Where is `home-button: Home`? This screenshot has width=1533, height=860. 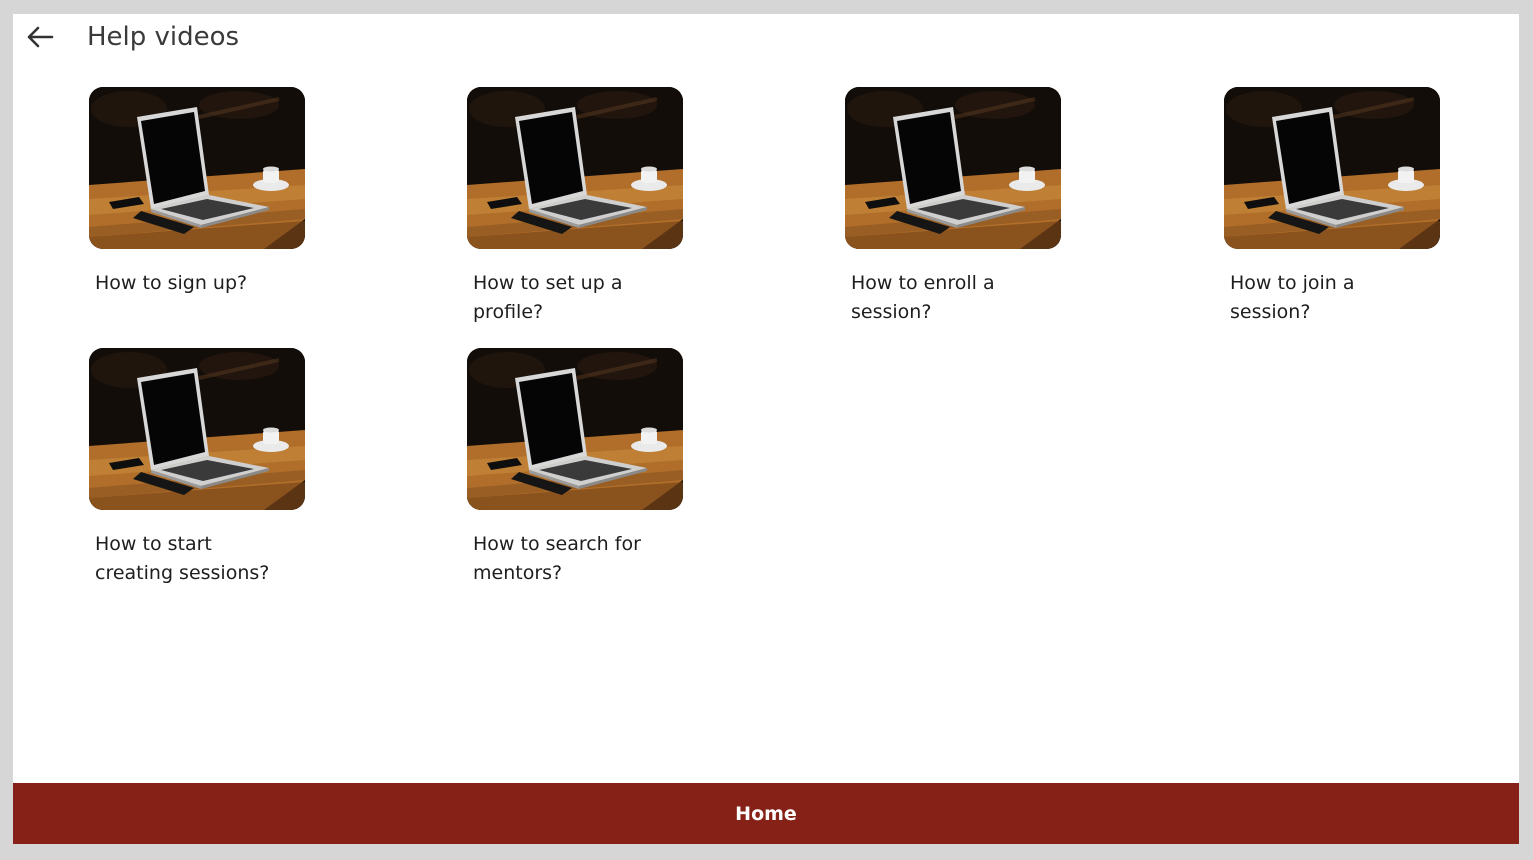
home-button: Home is located at coordinates (766, 813).